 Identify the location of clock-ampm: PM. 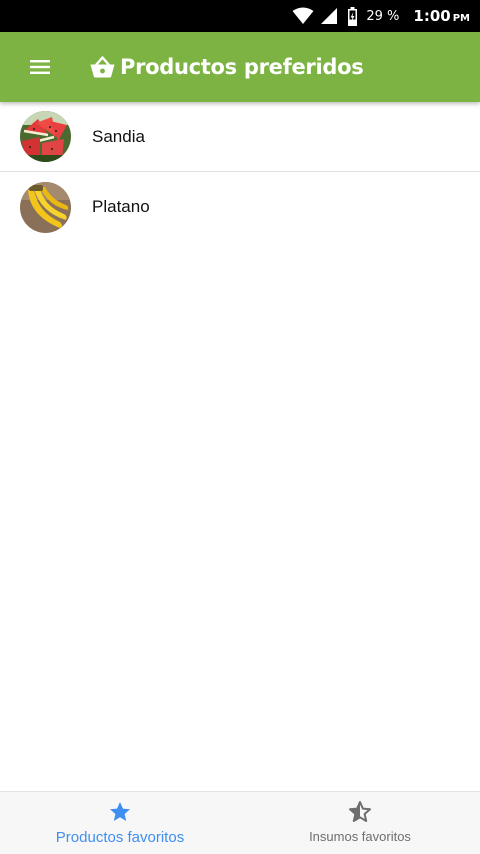
(461, 18).